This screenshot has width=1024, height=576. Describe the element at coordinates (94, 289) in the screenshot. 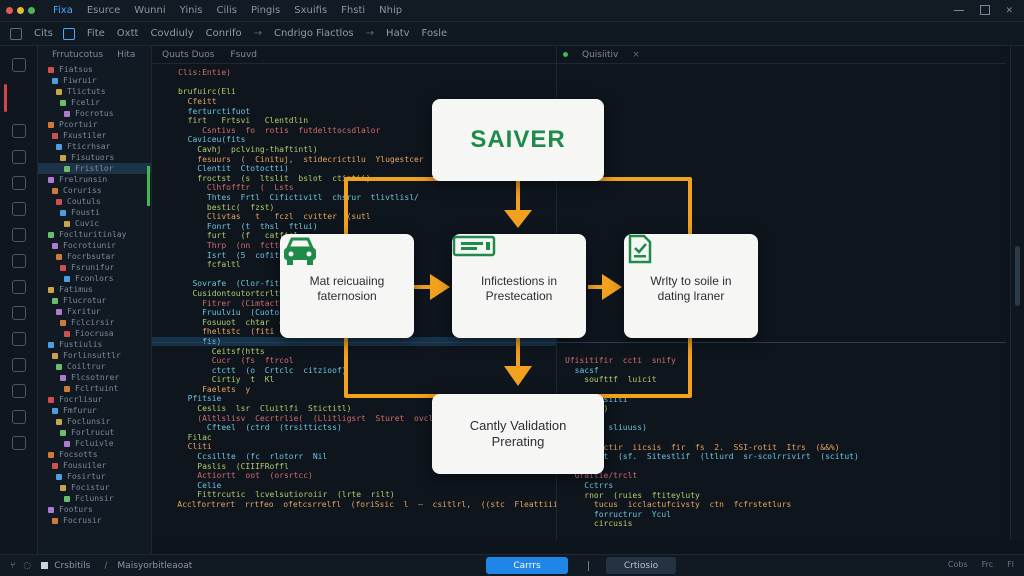

I see `explorer-row: Fatimus` at that location.